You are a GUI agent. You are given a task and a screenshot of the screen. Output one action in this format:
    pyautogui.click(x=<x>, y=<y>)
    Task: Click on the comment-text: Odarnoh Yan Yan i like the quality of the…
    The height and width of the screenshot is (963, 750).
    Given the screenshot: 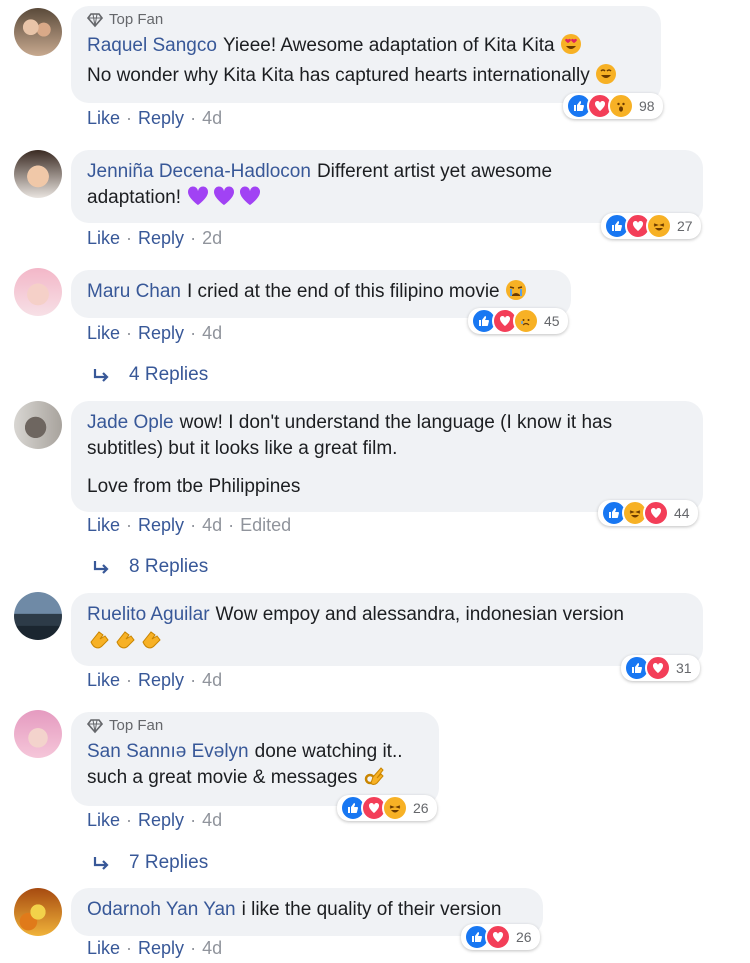 What is the action you would take?
    pyautogui.click(x=294, y=909)
    